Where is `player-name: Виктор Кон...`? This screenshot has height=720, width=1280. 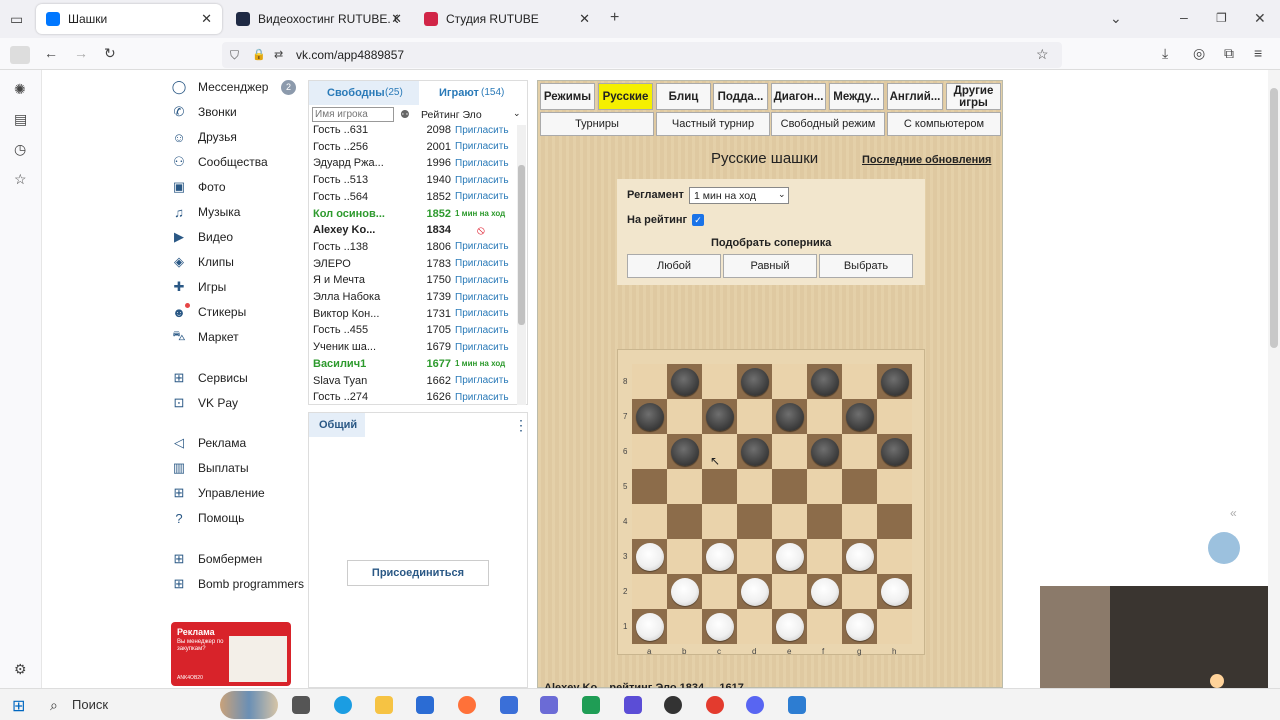 player-name: Виктор Кон... is located at coordinates (366, 314).